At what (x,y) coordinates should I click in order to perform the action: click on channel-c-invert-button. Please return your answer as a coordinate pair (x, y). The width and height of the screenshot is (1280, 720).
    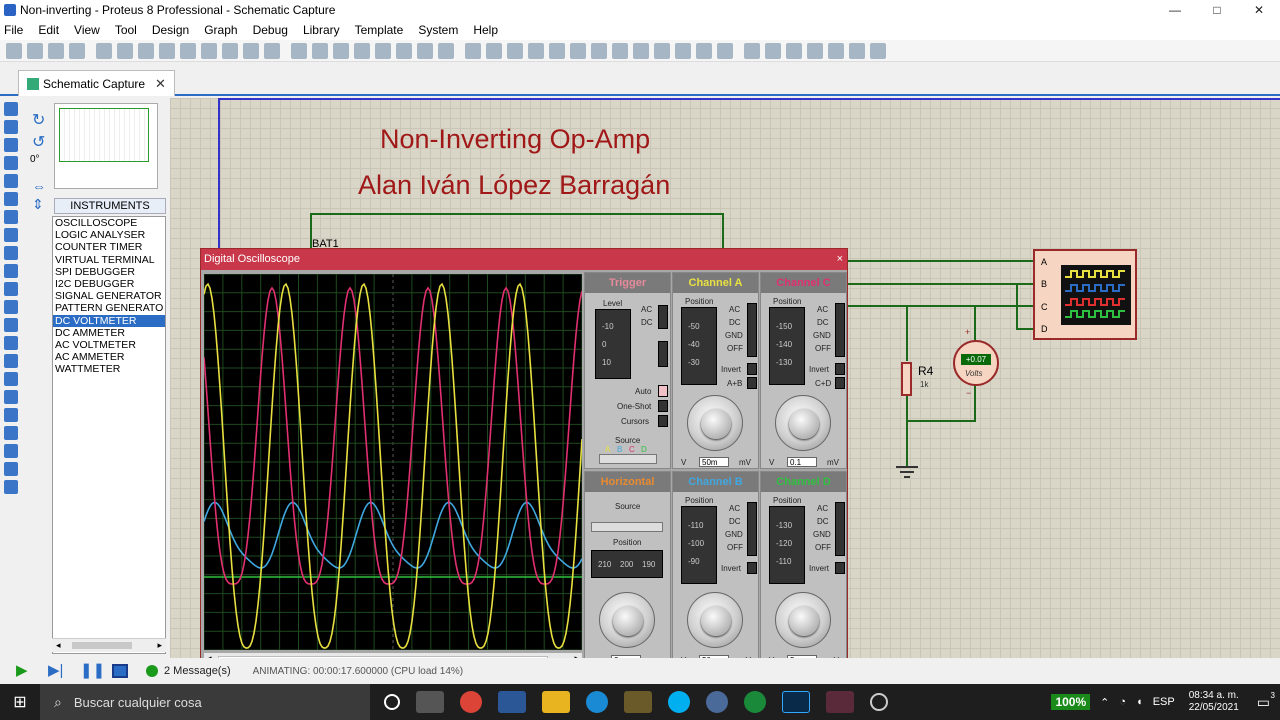
    Looking at the image, I should click on (840, 369).